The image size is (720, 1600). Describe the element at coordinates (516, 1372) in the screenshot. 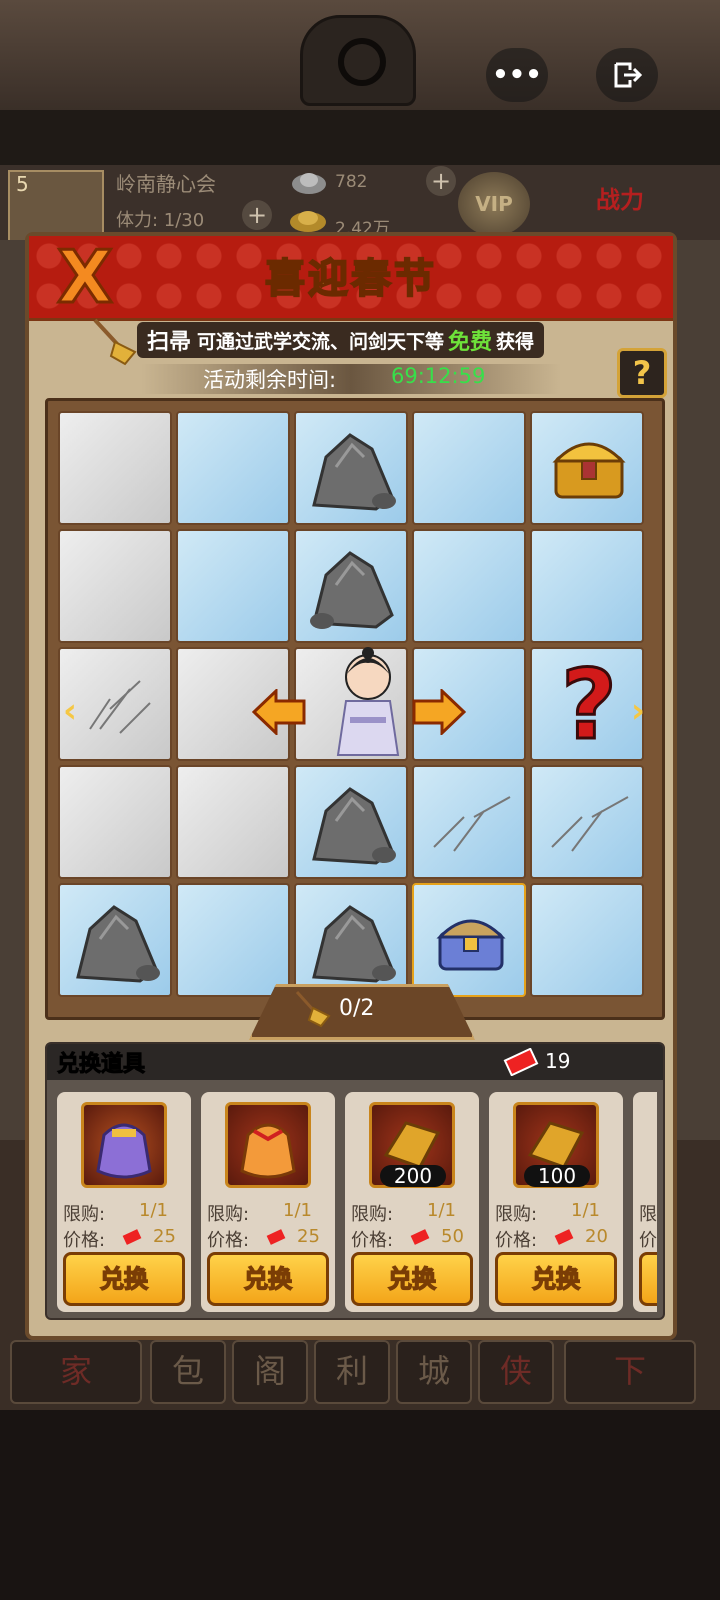

I see `nav-hero: 侠` at that location.